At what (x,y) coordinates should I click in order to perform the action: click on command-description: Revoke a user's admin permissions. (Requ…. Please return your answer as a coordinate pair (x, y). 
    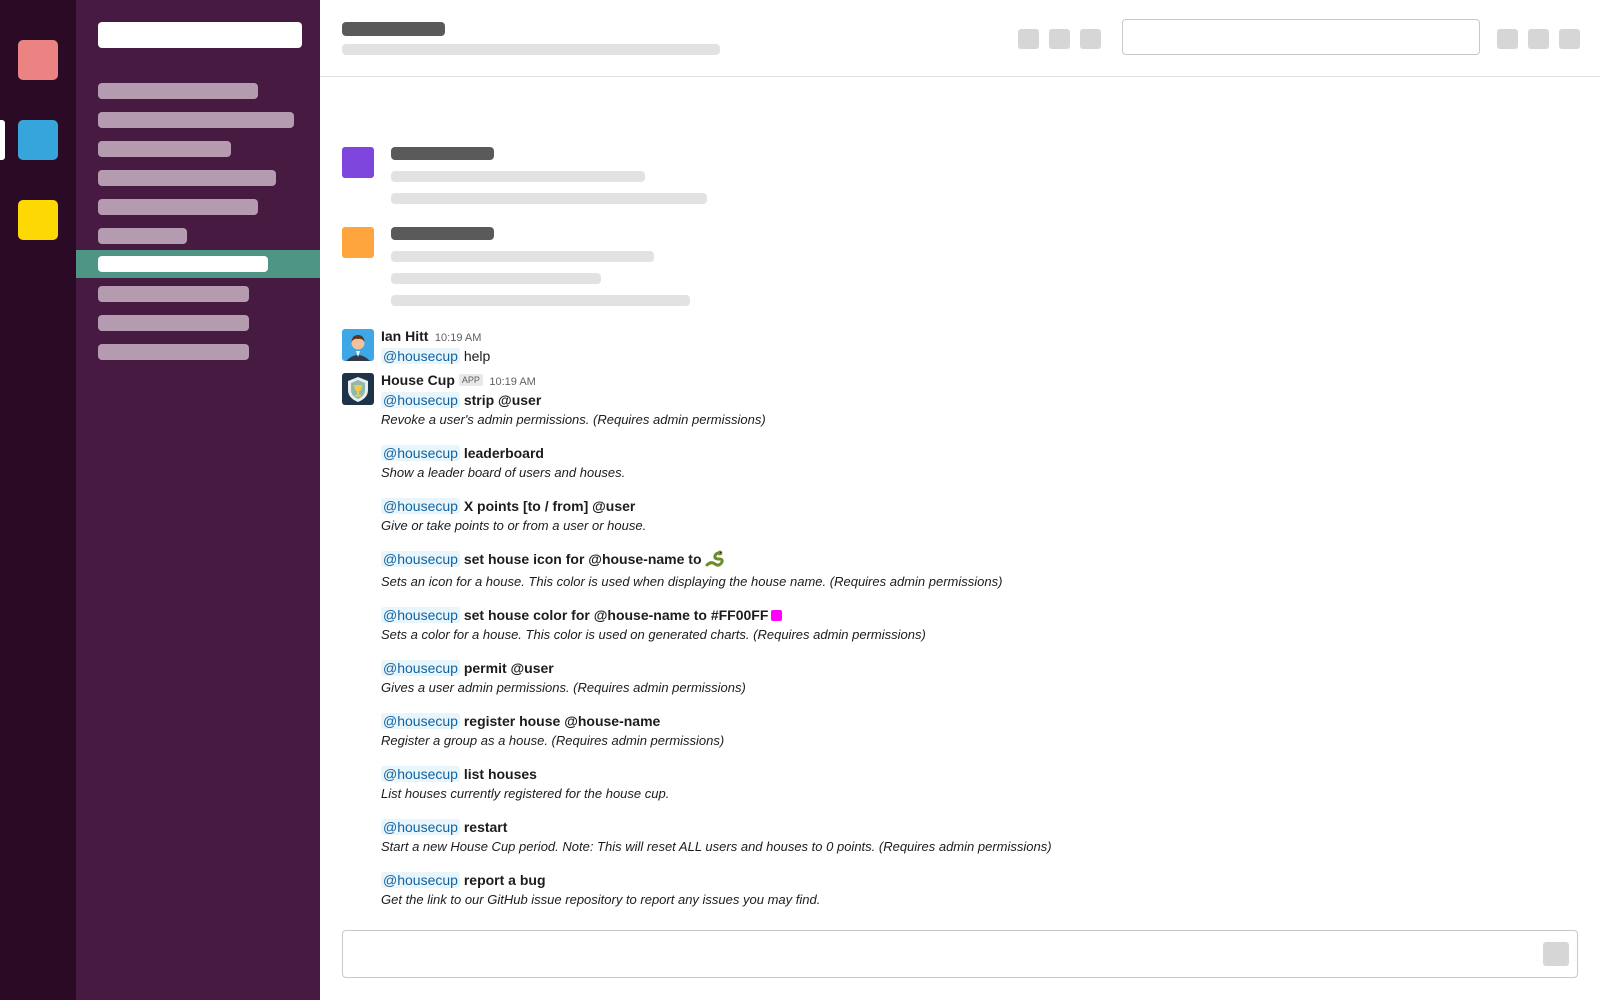
    Looking at the image, I should click on (573, 419).